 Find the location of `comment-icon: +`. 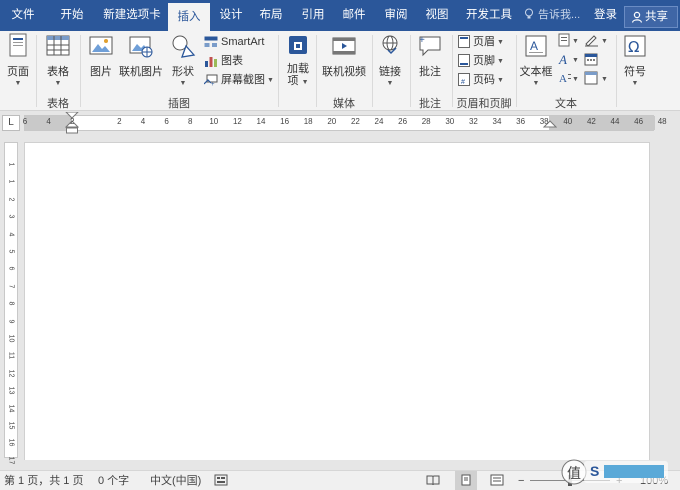

comment-icon: + is located at coordinates (430, 46).